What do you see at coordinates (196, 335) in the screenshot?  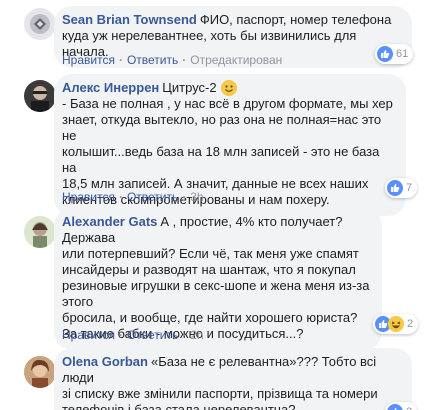 I see `comment-time: 2h` at bounding box center [196, 335].